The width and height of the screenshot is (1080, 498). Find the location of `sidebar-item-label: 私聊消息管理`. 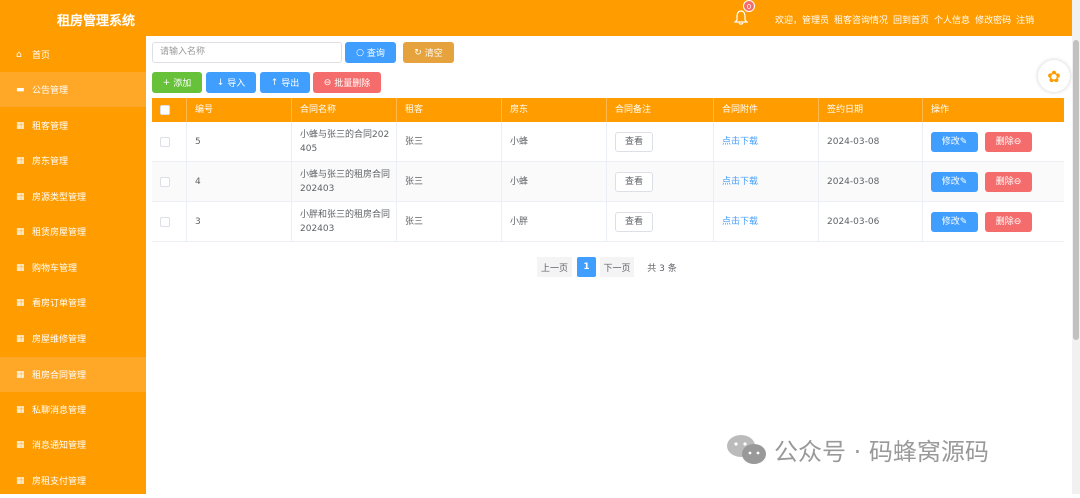

sidebar-item-label: 私聊消息管理 is located at coordinates (59, 411).